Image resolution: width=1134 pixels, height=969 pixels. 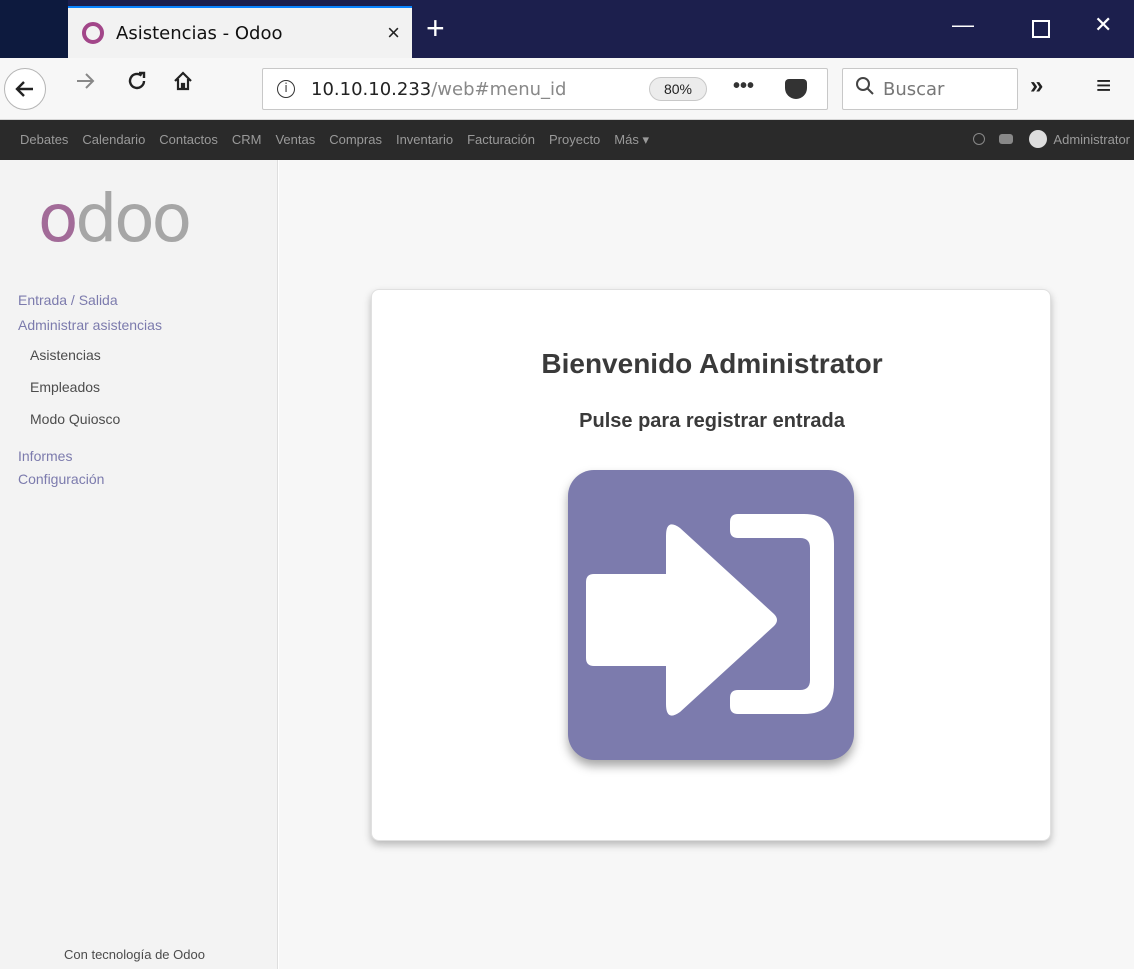 What do you see at coordinates (574, 140) in the screenshot?
I see `app-menu-item: Proyecto` at bounding box center [574, 140].